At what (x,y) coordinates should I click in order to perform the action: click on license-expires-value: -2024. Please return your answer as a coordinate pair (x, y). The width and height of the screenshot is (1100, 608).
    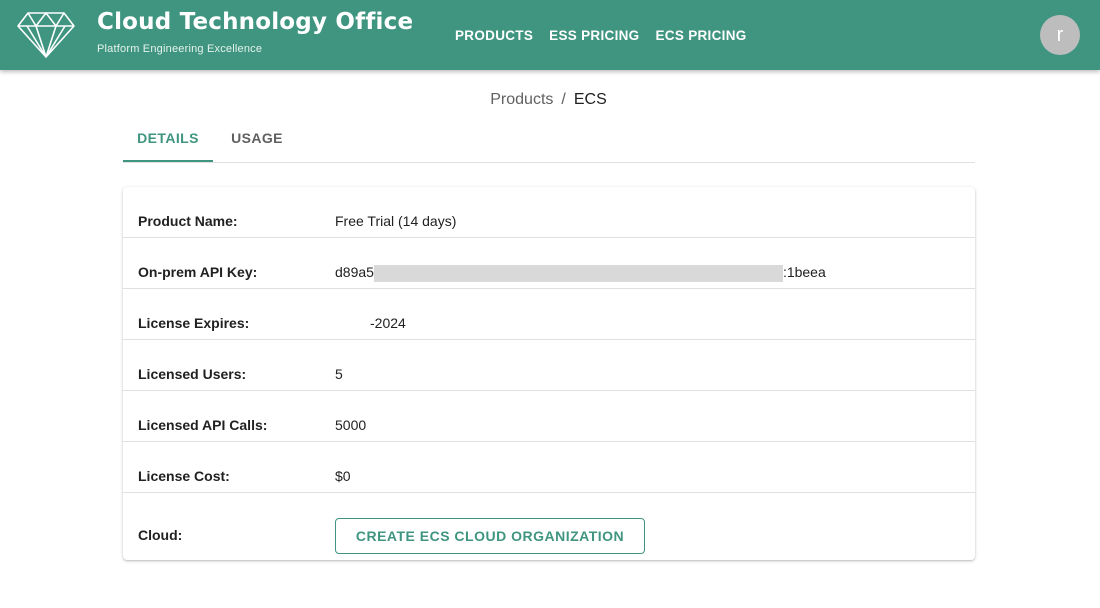
    Looking at the image, I should click on (388, 323).